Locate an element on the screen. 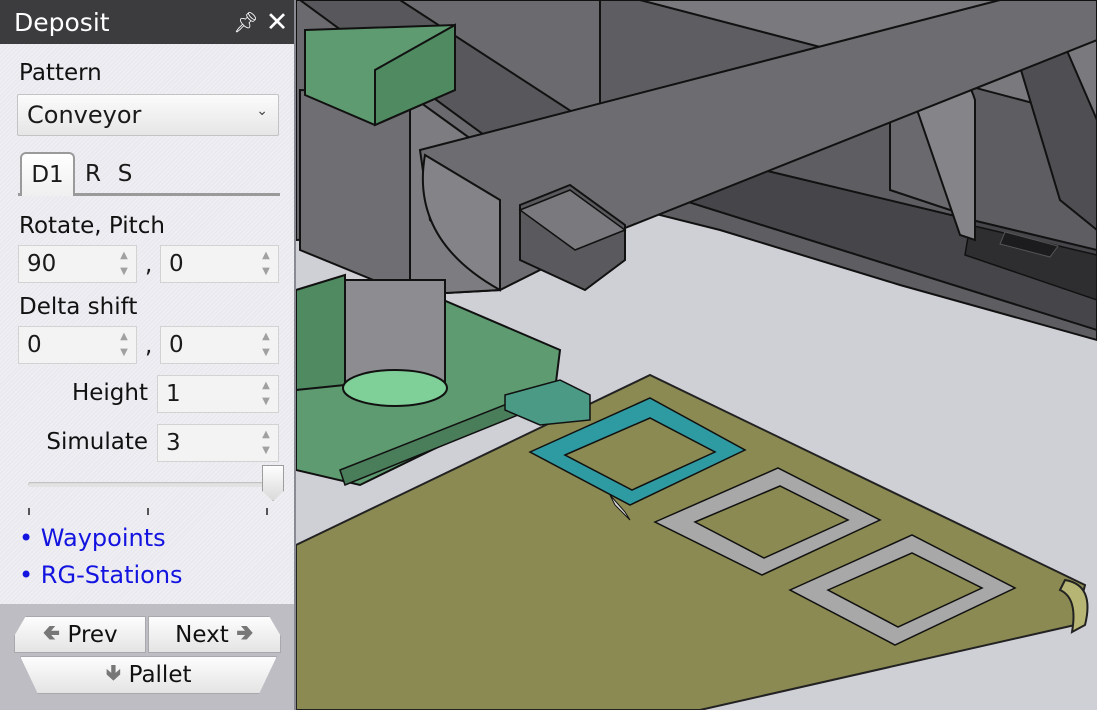  simulate-slider is located at coordinates (156, 490).